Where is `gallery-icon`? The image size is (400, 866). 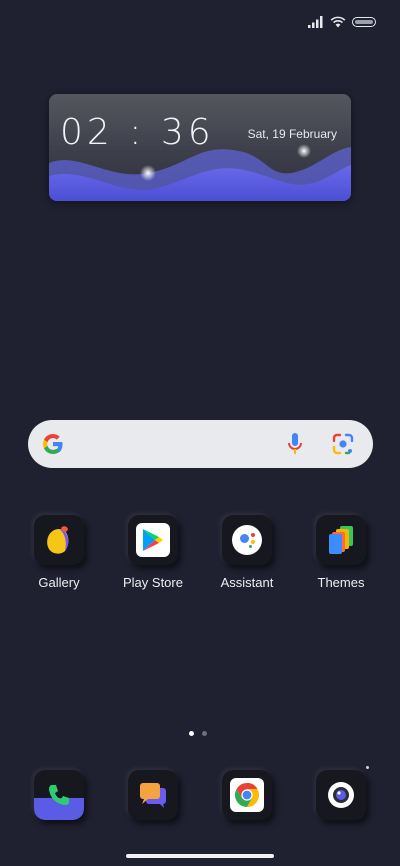 gallery-icon is located at coordinates (59, 540).